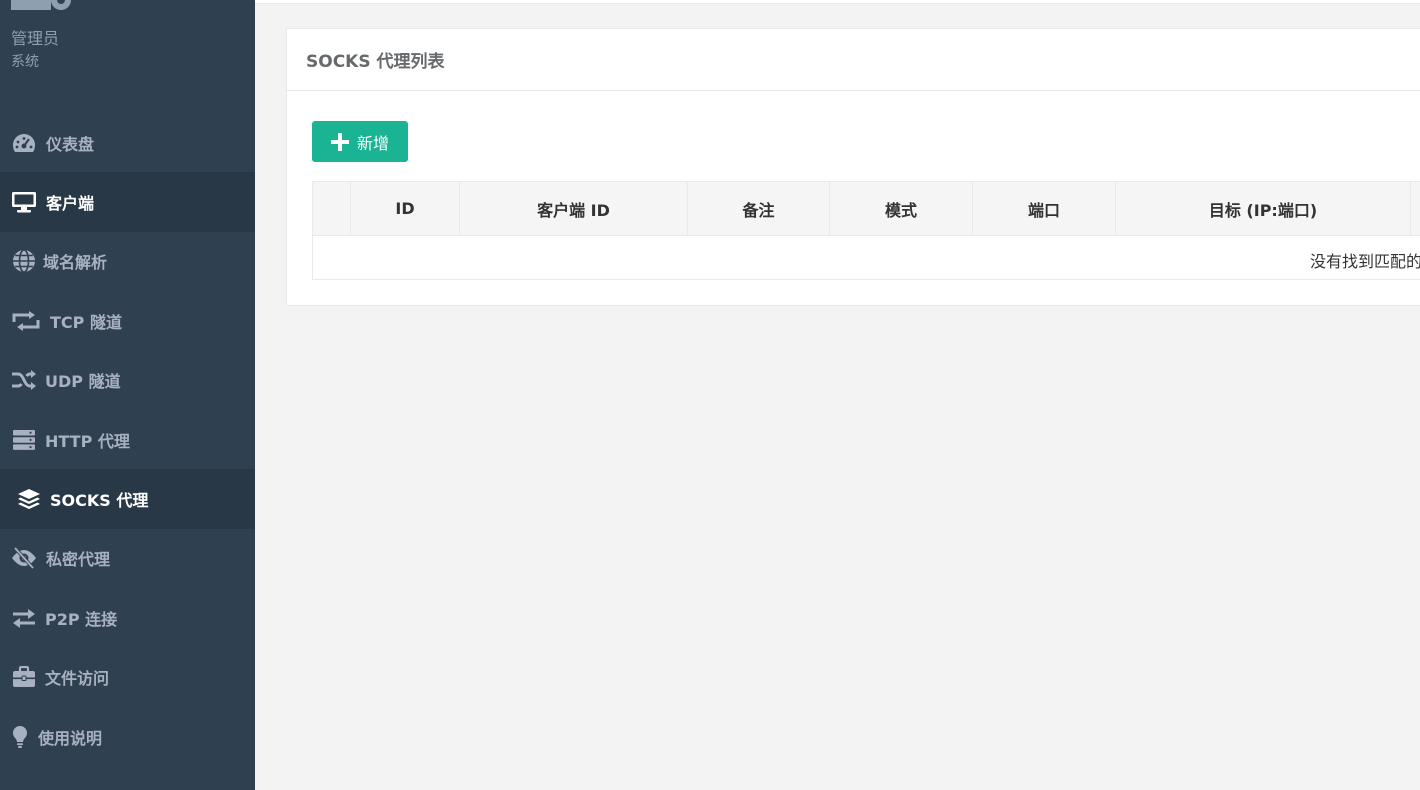 The width and height of the screenshot is (1420, 790). I want to click on panel-title: SOCKS 代理列表, so click(853, 60).